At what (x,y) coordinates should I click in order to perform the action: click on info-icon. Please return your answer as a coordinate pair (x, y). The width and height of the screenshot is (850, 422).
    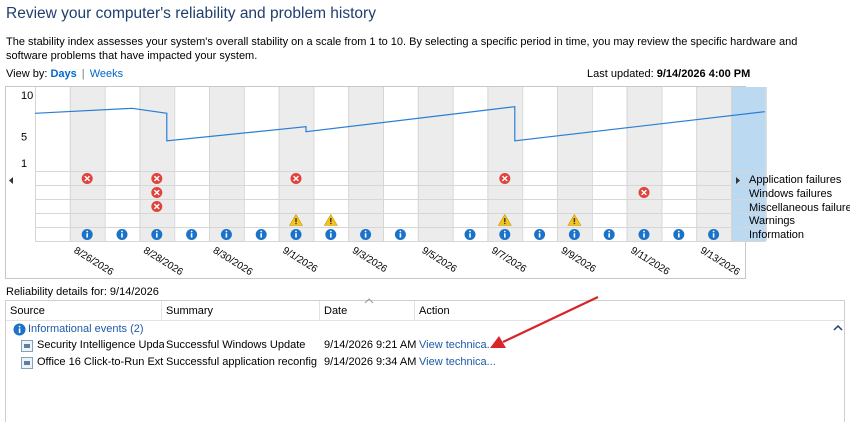
    Looking at the image, I should click on (19, 329).